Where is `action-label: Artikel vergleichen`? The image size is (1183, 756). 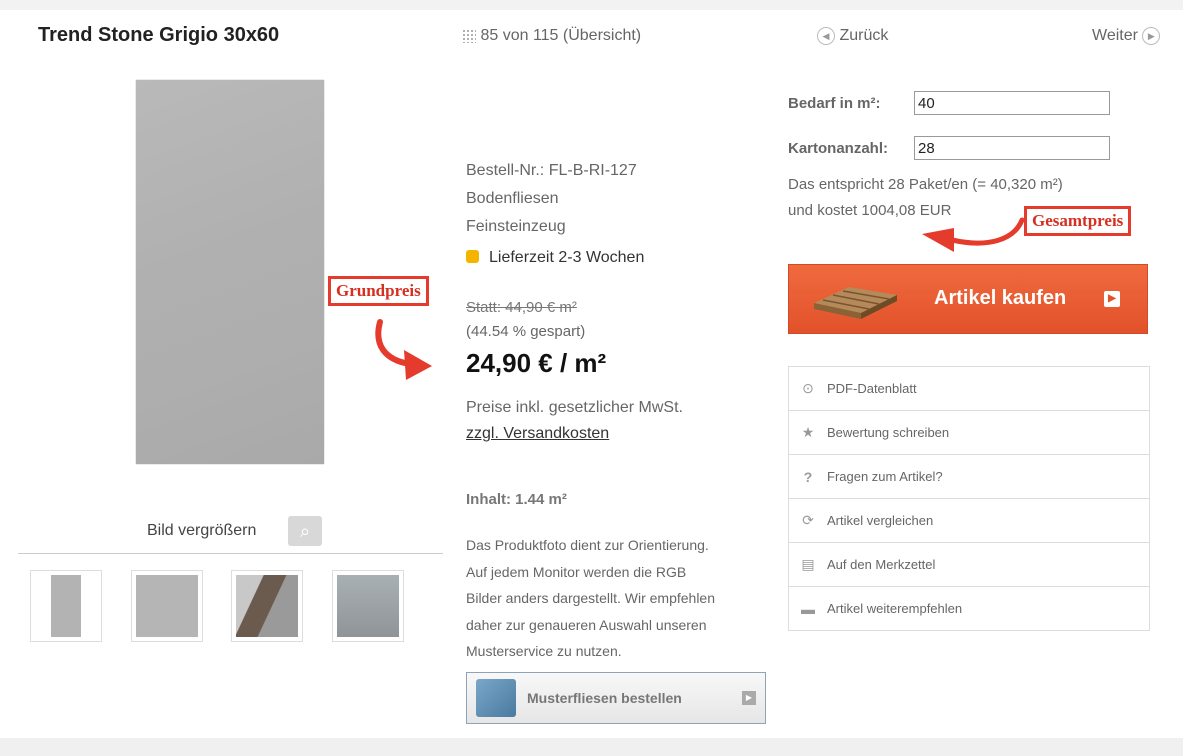
action-label: Artikel vergleichen is located at coordinates (880, 520).